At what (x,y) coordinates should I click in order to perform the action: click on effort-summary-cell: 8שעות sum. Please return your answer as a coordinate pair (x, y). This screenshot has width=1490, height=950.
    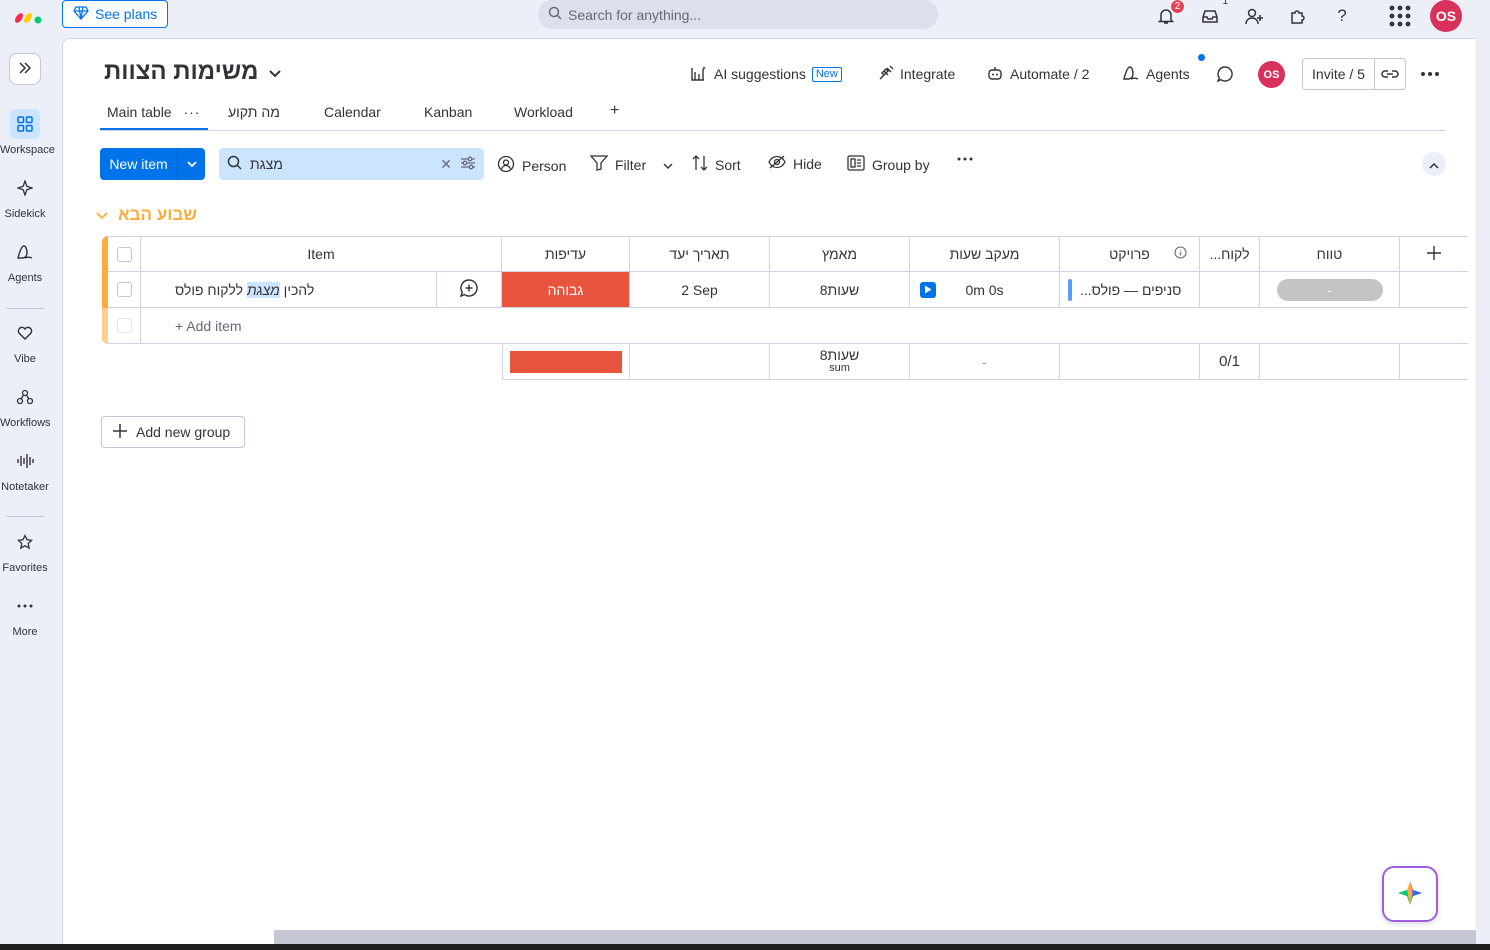
    Looking at the image, I should click on (840, 362).